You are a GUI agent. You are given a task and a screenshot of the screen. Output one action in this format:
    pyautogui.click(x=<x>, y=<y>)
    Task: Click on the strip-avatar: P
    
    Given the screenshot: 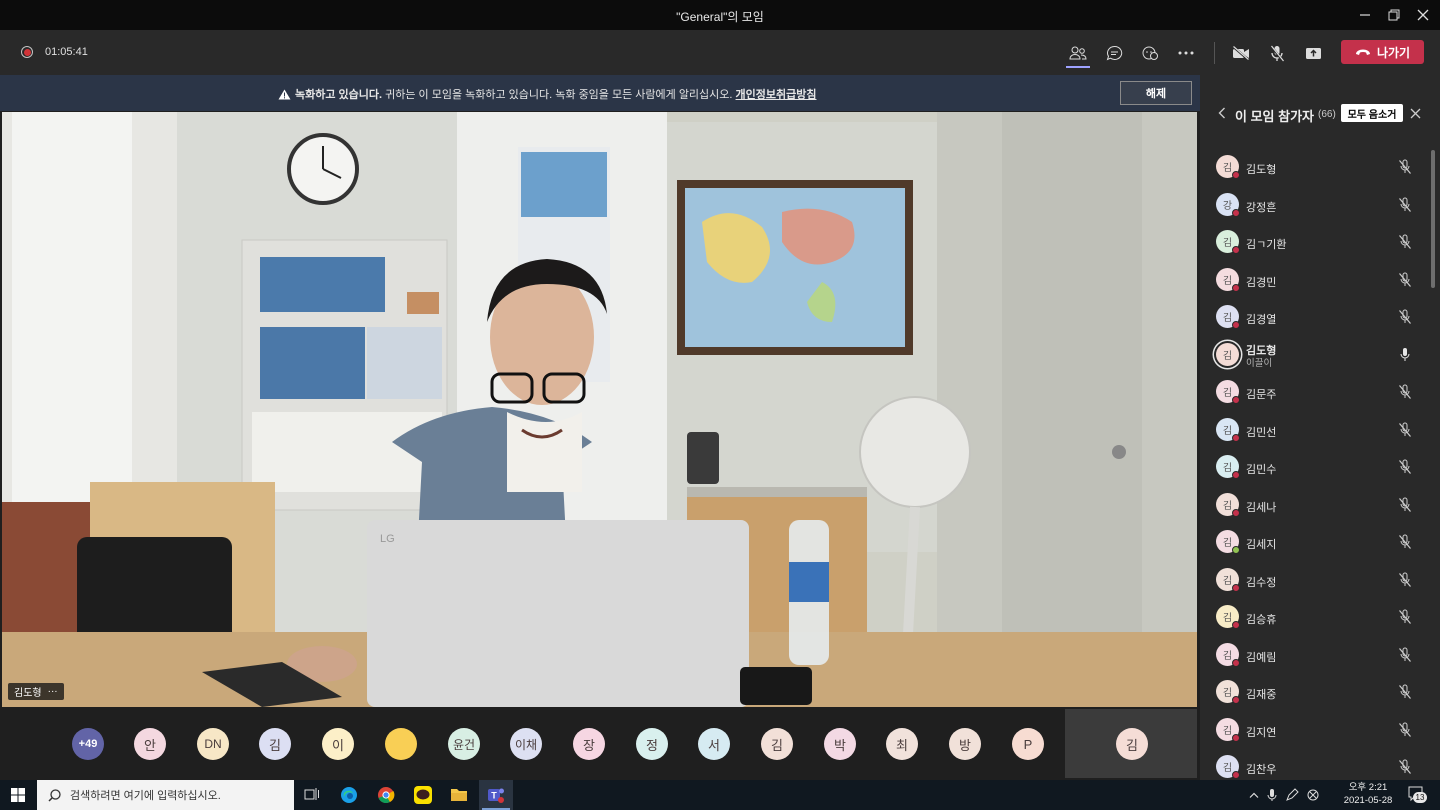 What is the action you would take?
    pyautogui.click(x=1028, y=744)
    